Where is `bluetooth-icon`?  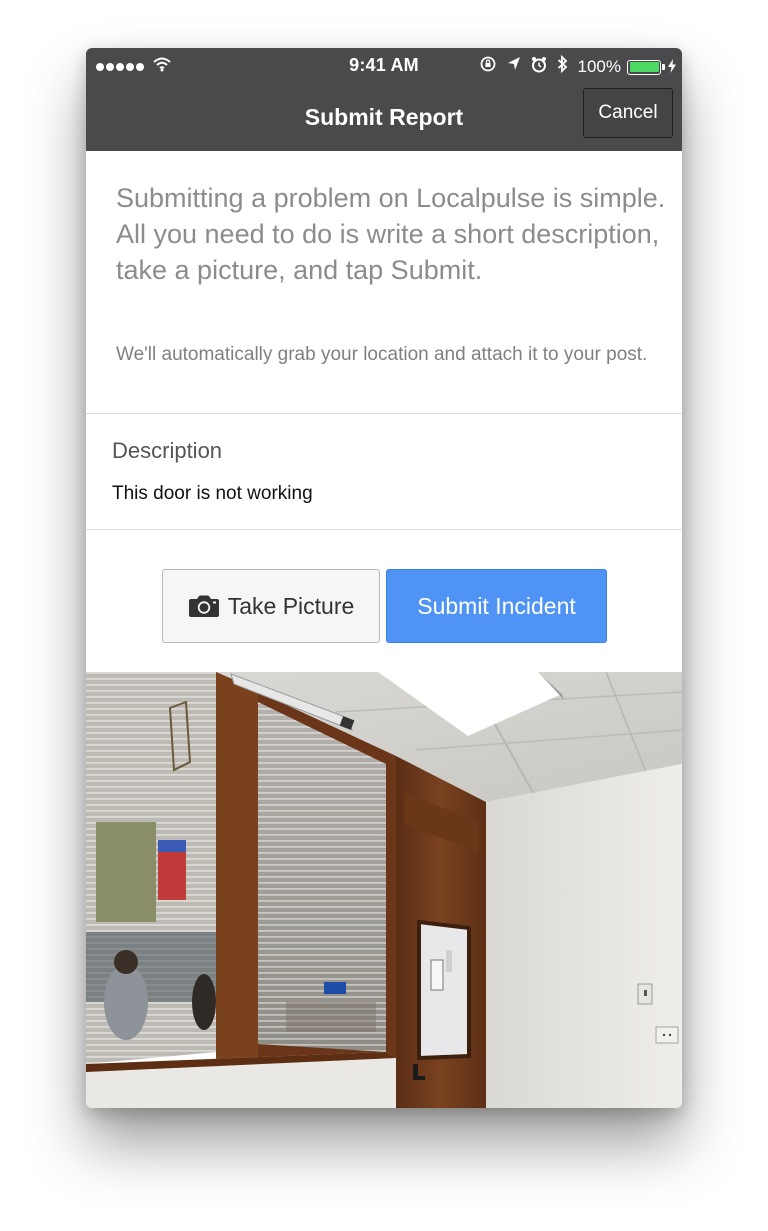 bluetooth-icon is located at coordinates (562, 66).